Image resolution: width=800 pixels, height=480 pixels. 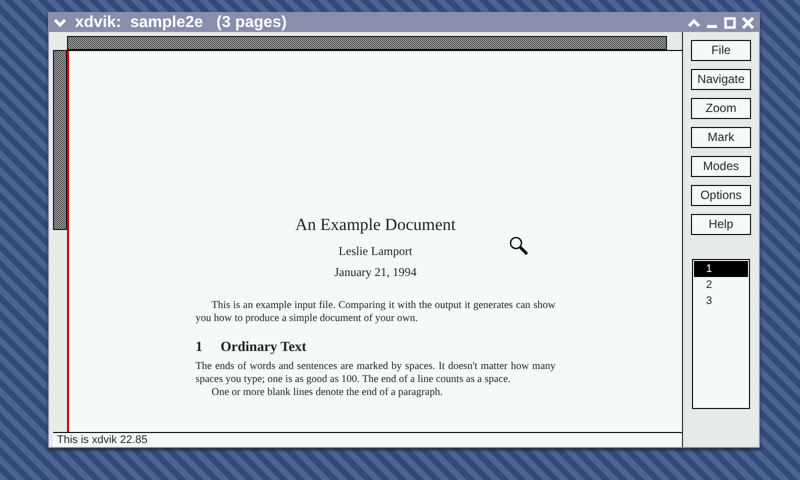 What do you see at coordinates (181, 22) in the screenshot?
I see `window-title: xdvik: sample2e (3 pages)` at bounding box center [181, 22].